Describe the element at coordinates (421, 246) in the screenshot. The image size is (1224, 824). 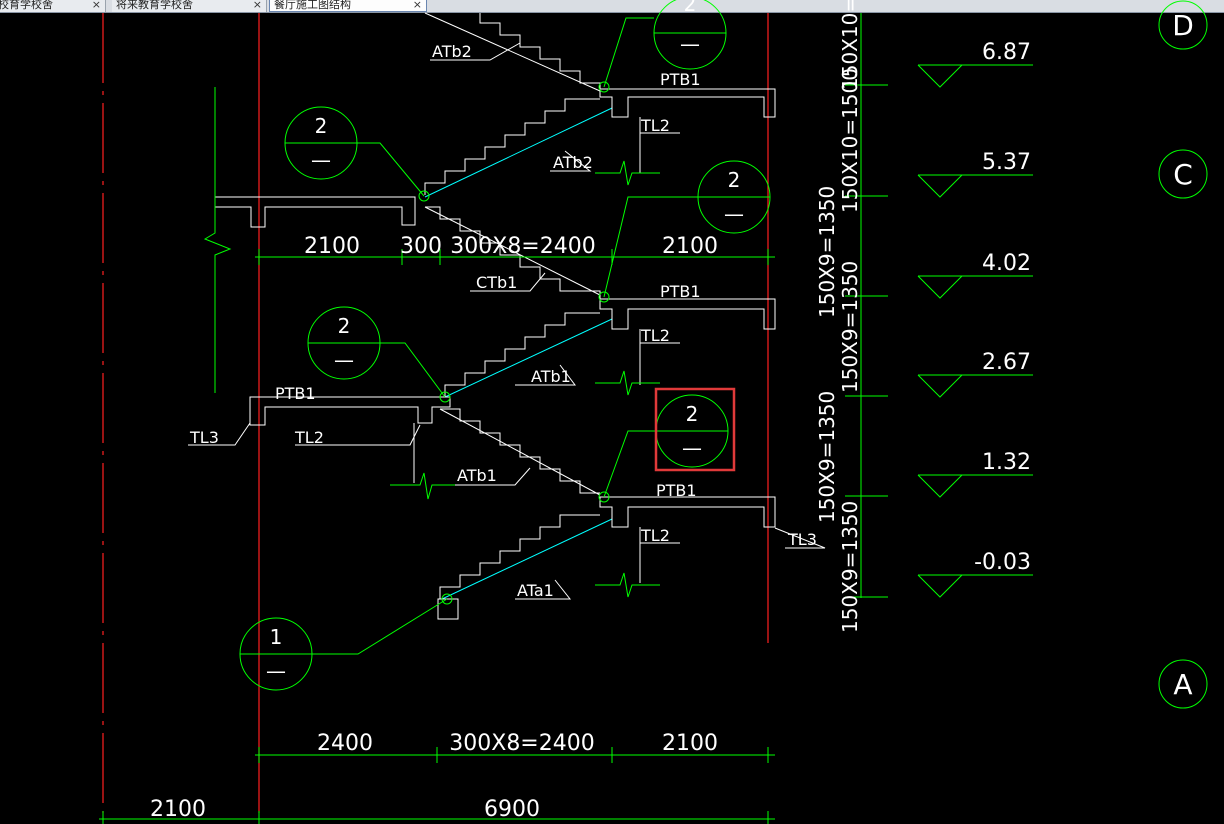
I see `dim-upper-300: 300` at that location.